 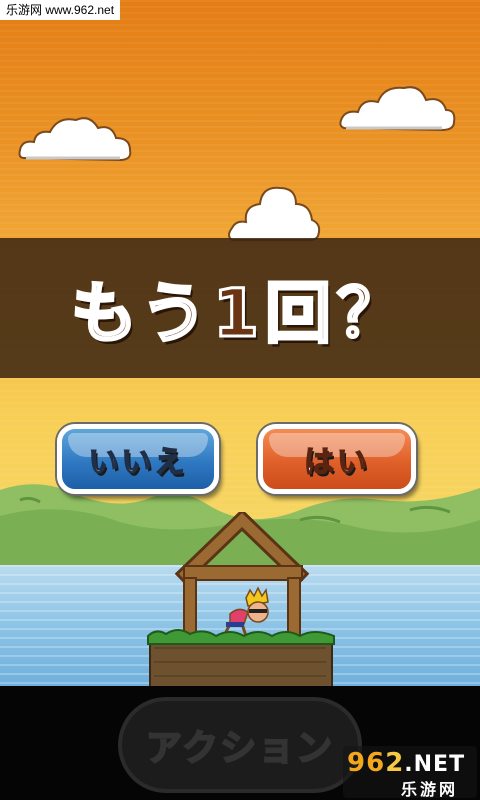 What do you see at coordinates (336, 462) in the screenshot?
I see `yes-button-label: はい` at bounding box center [336, 462].